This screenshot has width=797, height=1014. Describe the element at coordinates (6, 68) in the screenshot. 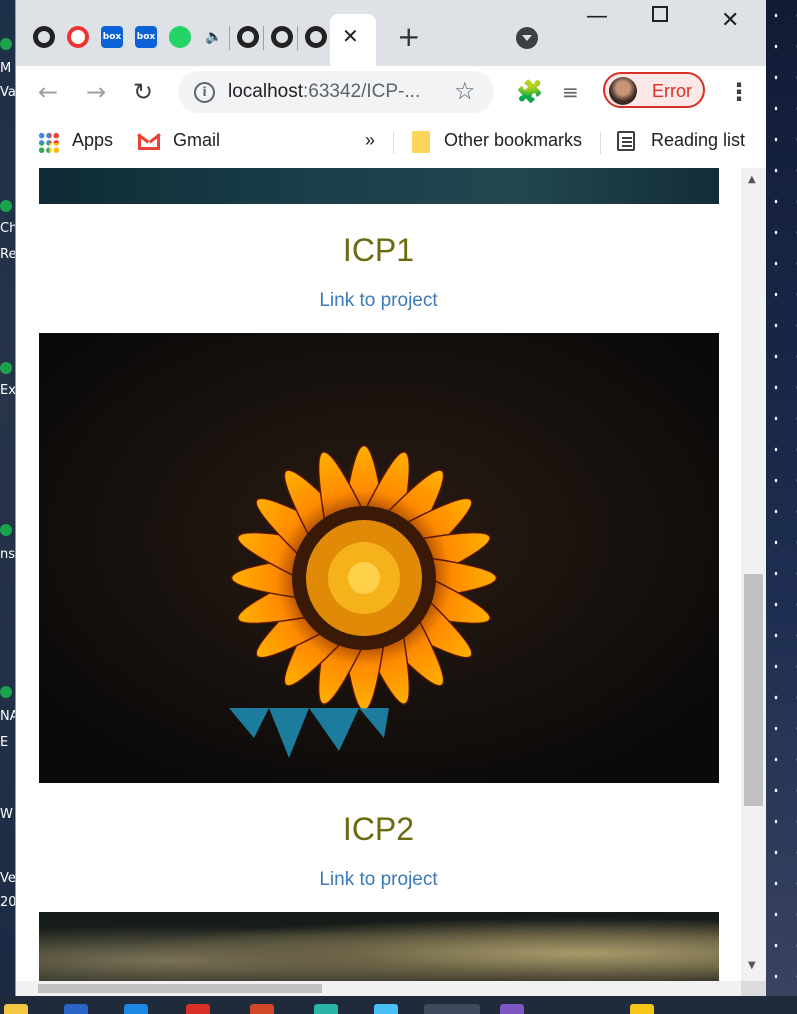

I see `desktop-label: M` at that location.